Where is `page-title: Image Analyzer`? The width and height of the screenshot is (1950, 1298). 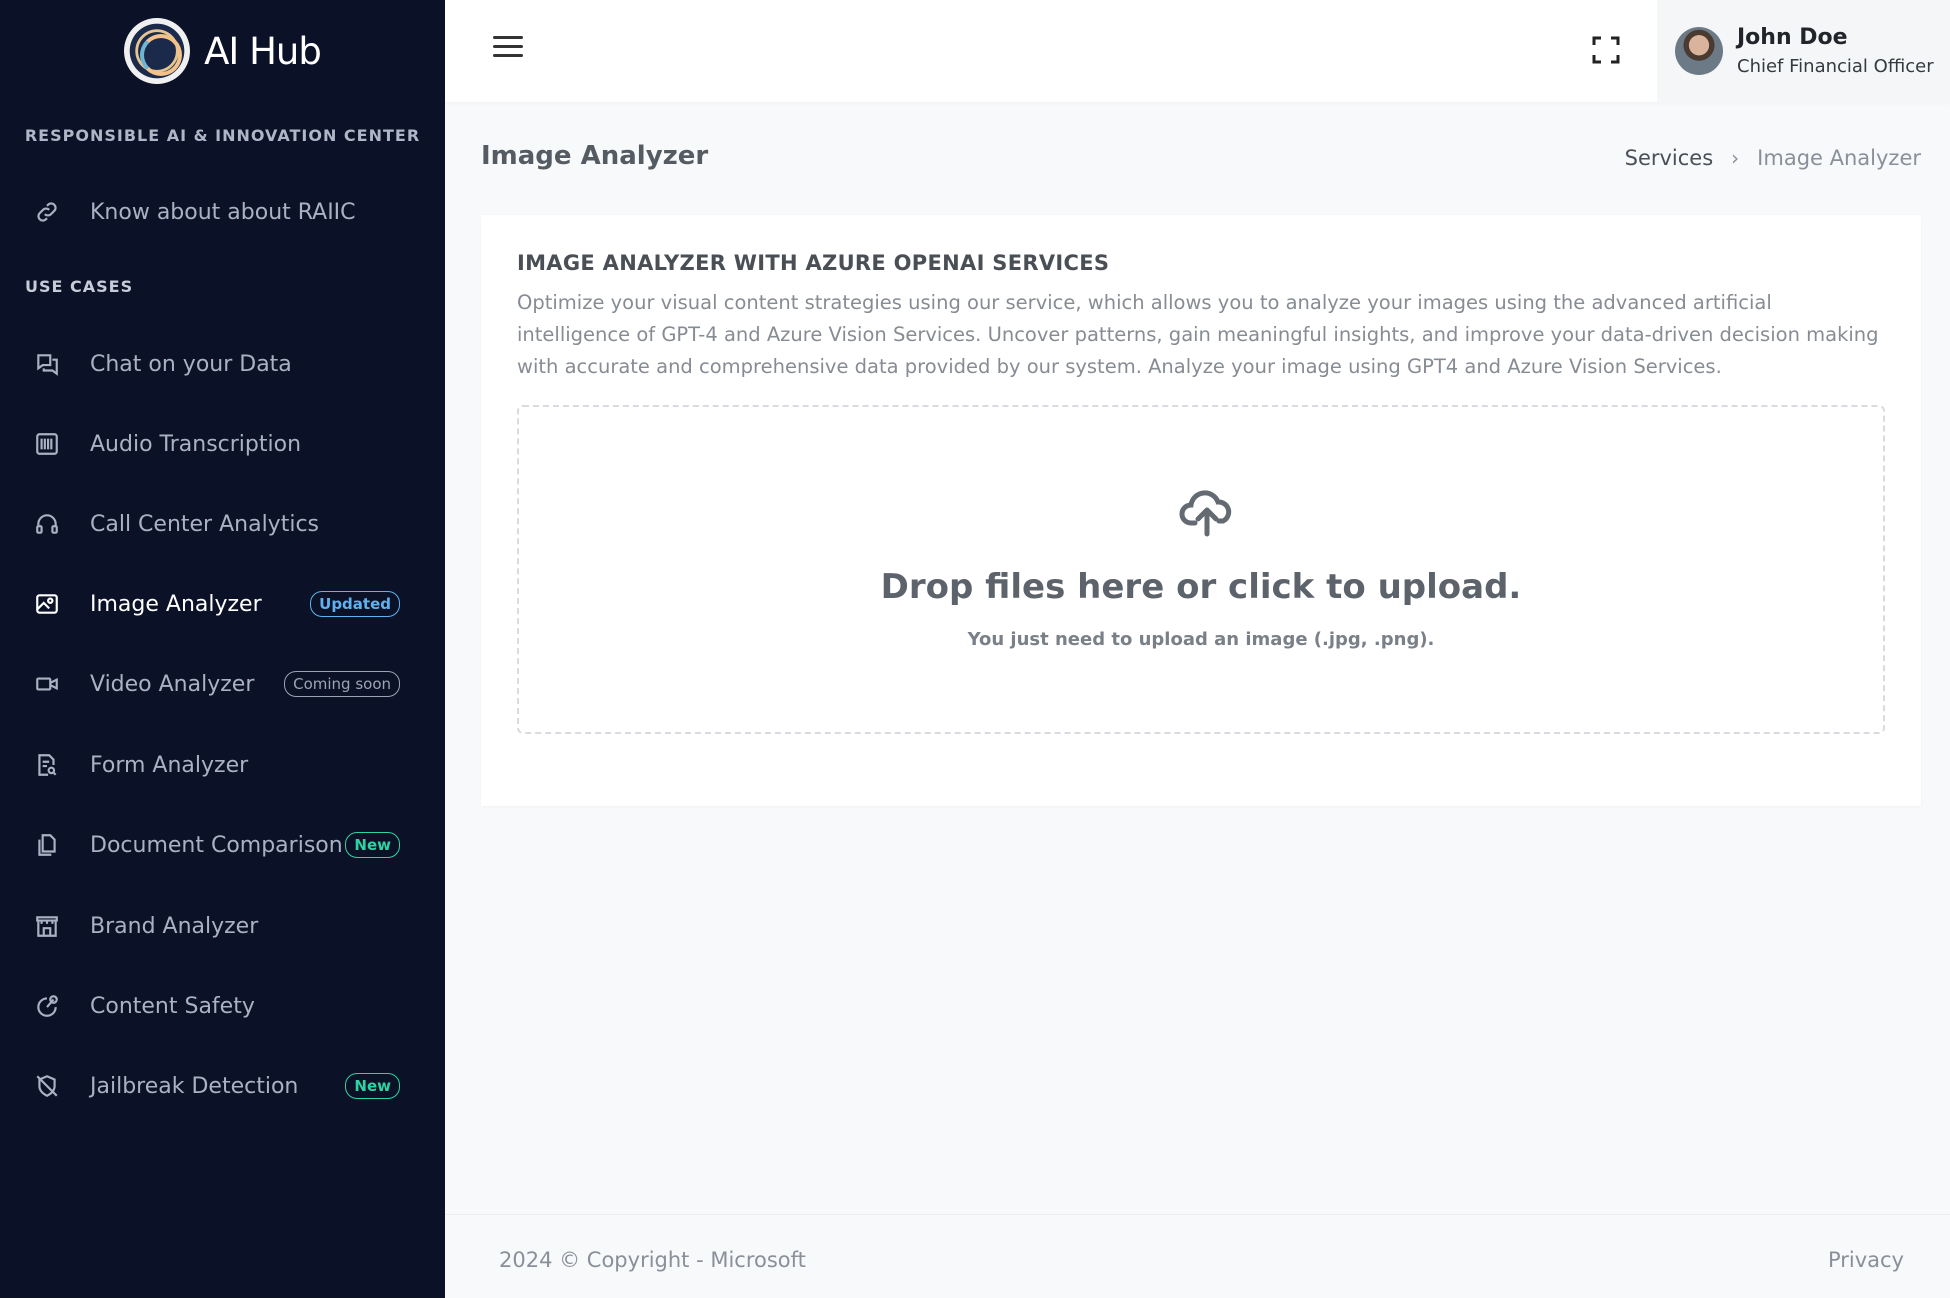
page-title: Image Analyzer is located at coordinates (595, 156).